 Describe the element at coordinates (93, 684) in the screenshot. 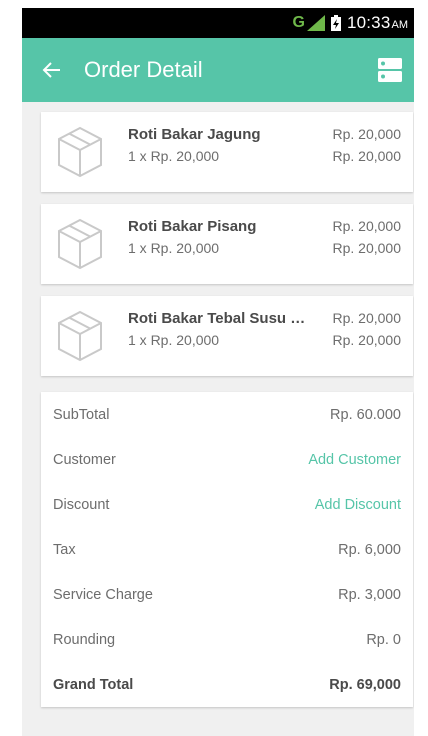

I see `grand-total-label: Grand Total` at that location.